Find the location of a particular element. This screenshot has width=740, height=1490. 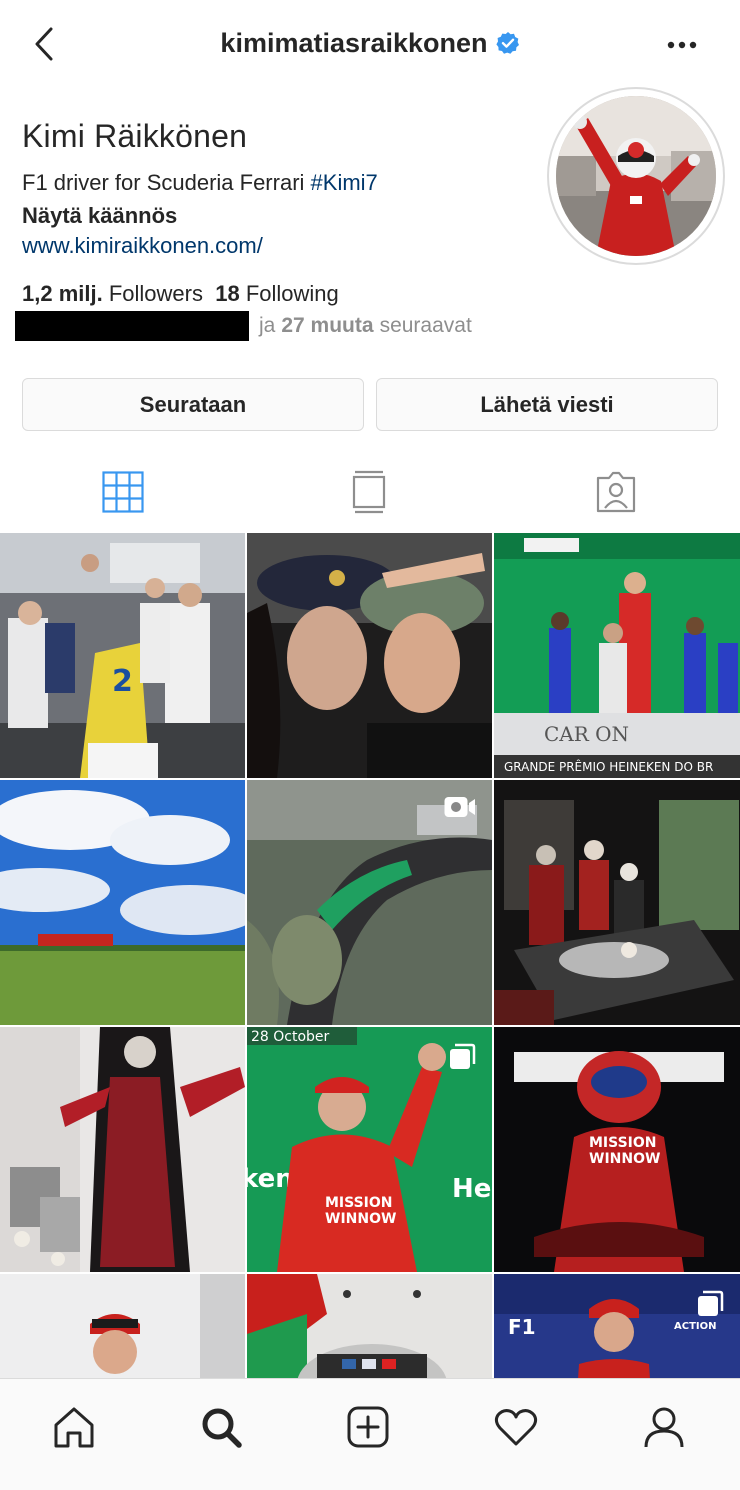

bottom-navigation is located at coordinates (370, 1434).